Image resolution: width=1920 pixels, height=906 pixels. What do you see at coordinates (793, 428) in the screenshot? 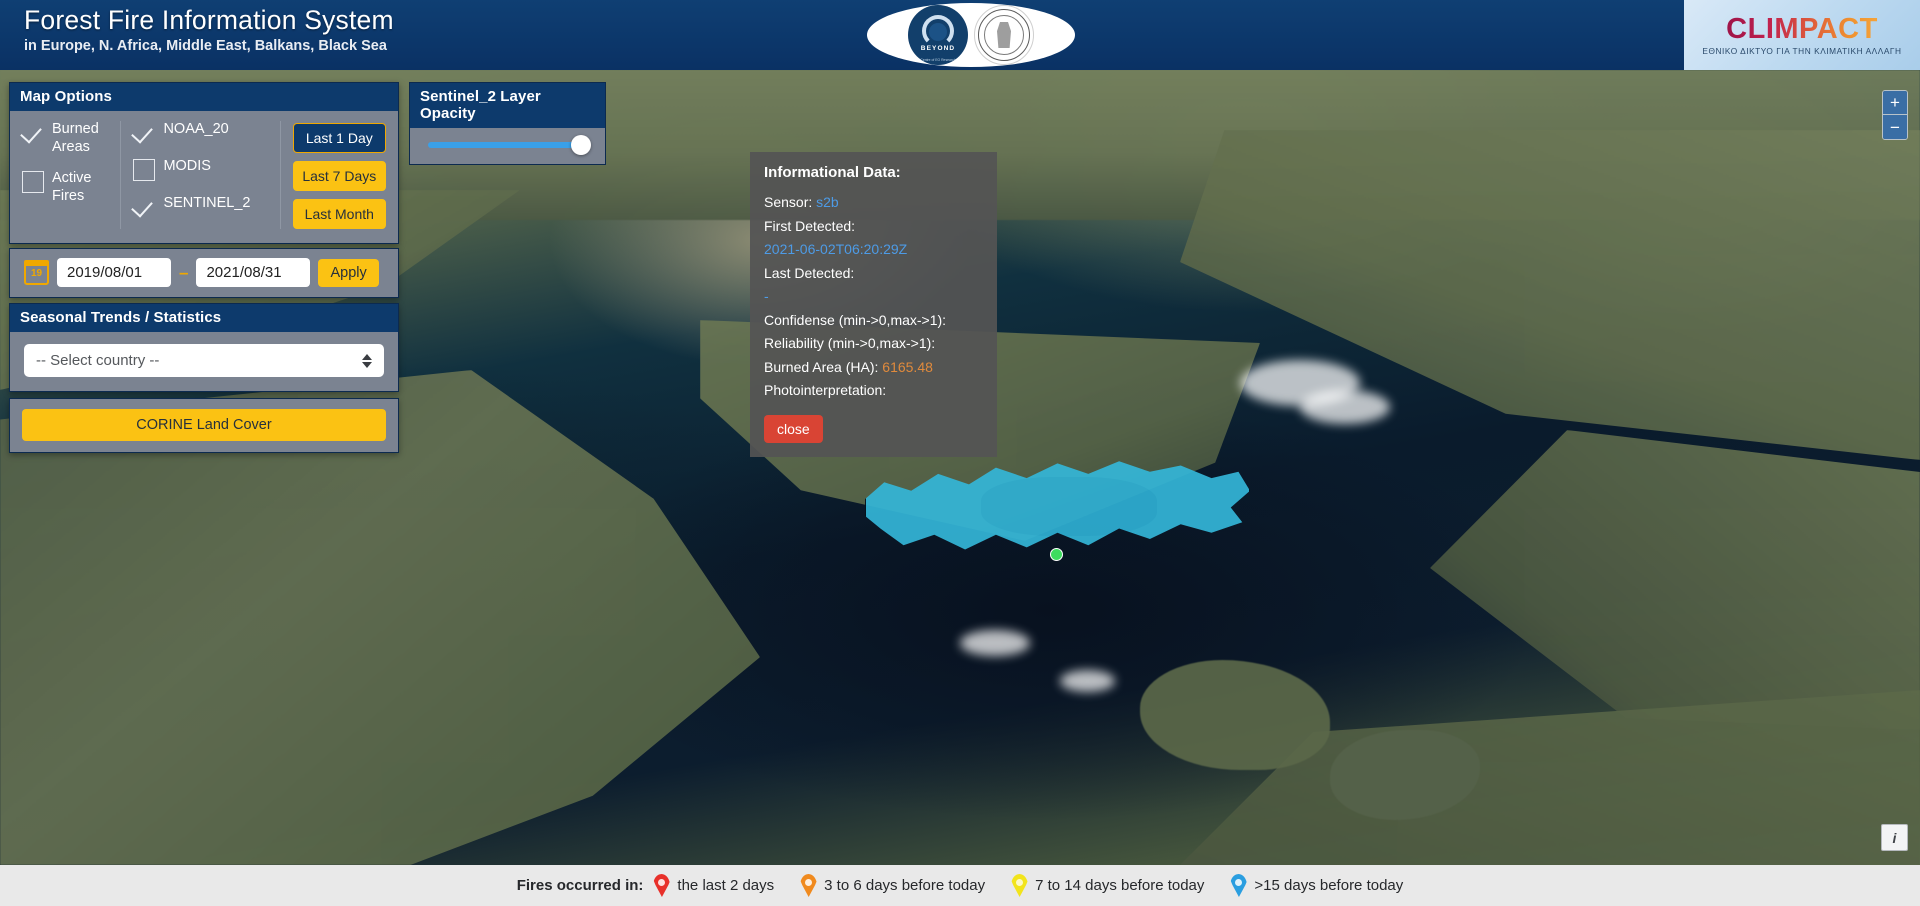
I see `close-button: close` at bounding box center [793, 428].